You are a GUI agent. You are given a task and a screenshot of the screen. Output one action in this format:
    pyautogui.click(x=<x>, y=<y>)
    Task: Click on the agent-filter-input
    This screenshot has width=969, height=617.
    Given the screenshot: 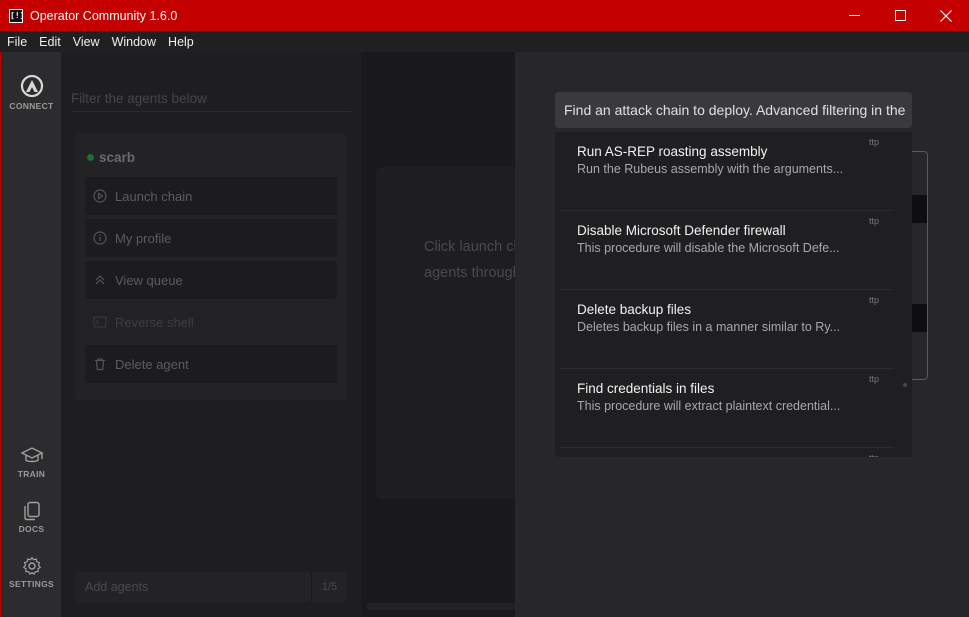 What is the action you would take?
    pyautogui.click(x=211, y=99)
    